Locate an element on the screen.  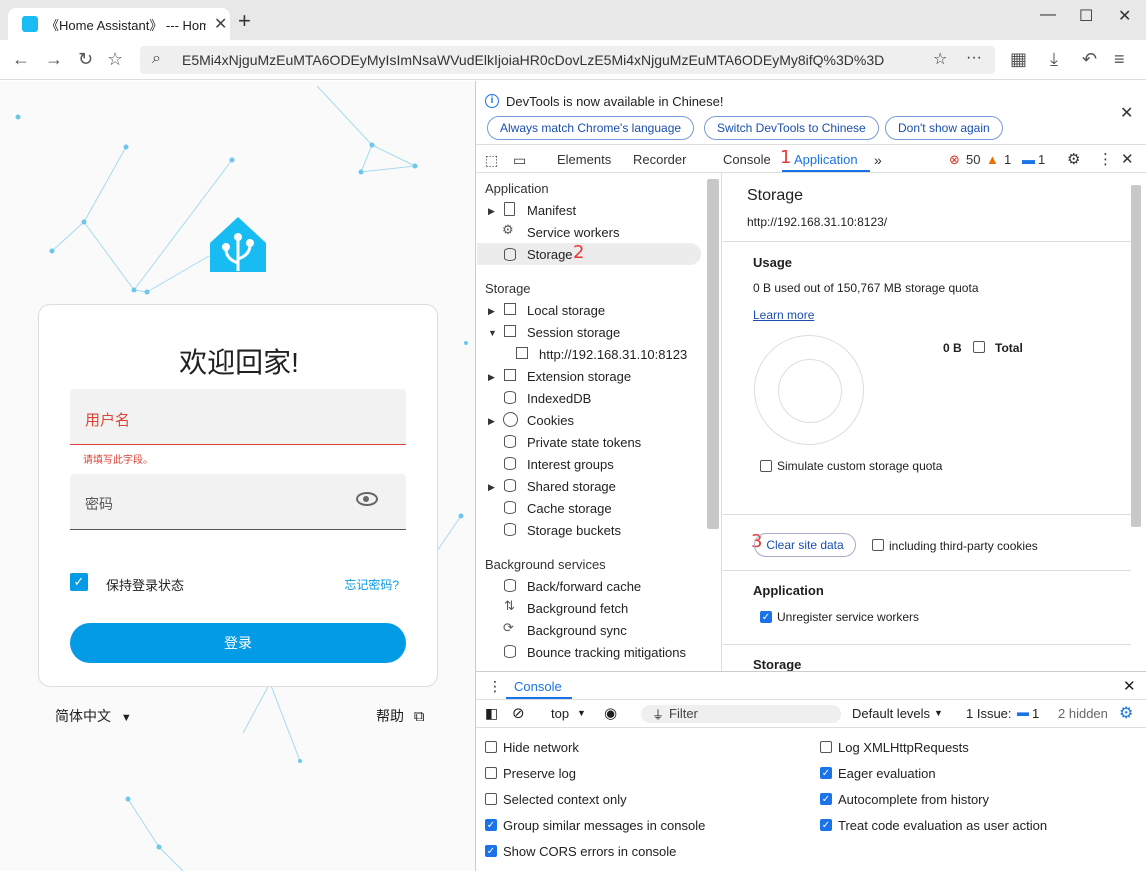
bookmark-star-icon: ☆ is located at coordinates (940, 59).